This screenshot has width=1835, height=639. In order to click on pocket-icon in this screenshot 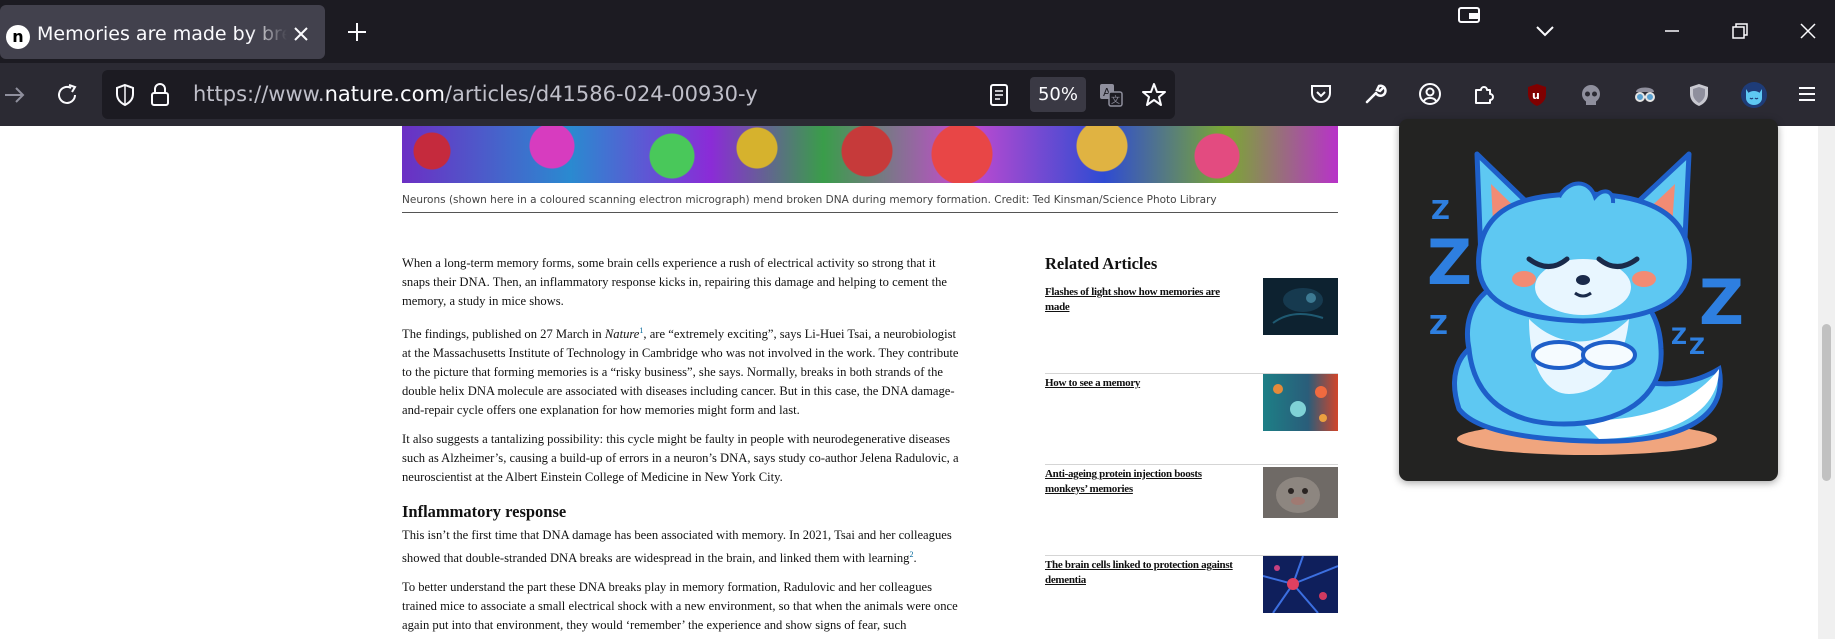, I will do `click(1321, 94)`.